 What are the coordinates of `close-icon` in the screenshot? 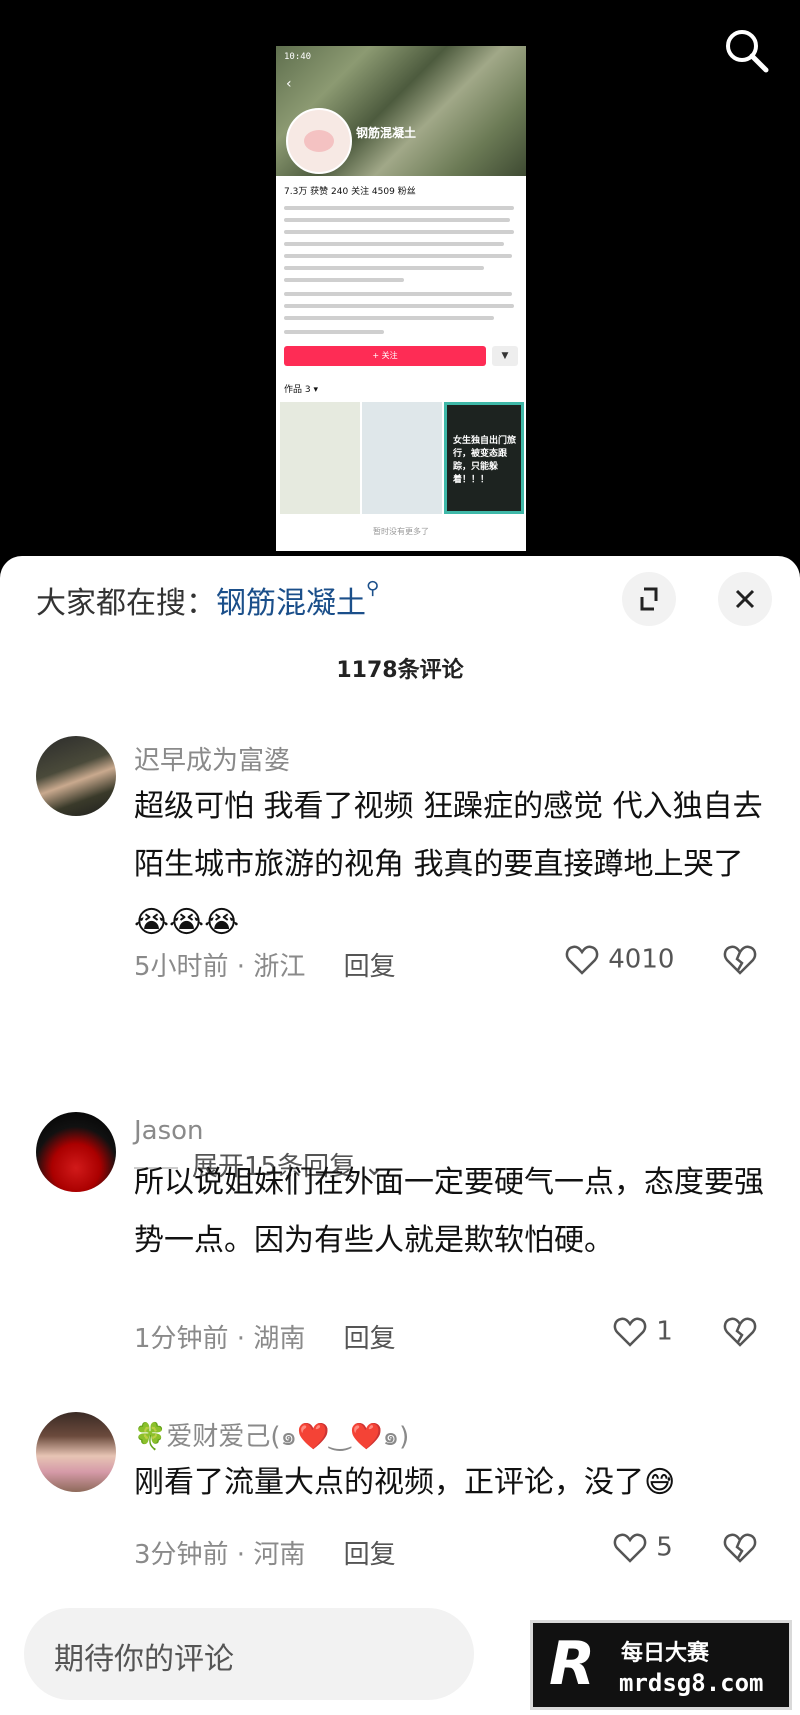 It's located at (745, 599).